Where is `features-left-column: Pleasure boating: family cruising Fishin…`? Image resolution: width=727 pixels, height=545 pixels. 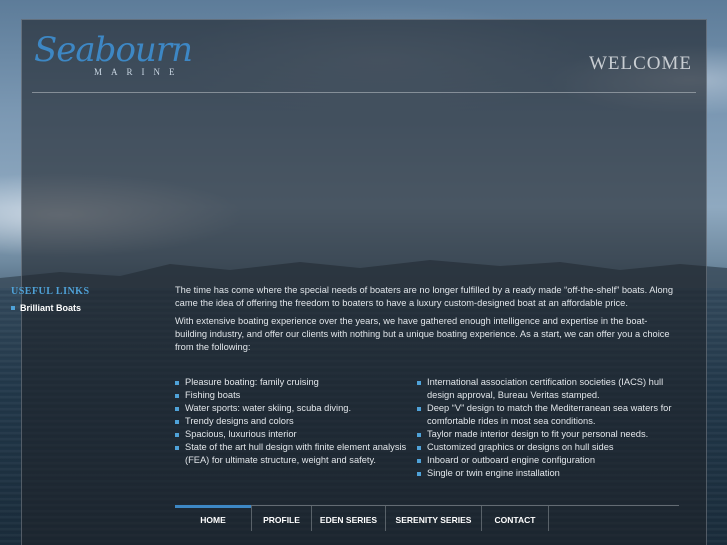 features-left-column: Pleasure boating: family cruising Fishin… is located at coordinates (296, 428).